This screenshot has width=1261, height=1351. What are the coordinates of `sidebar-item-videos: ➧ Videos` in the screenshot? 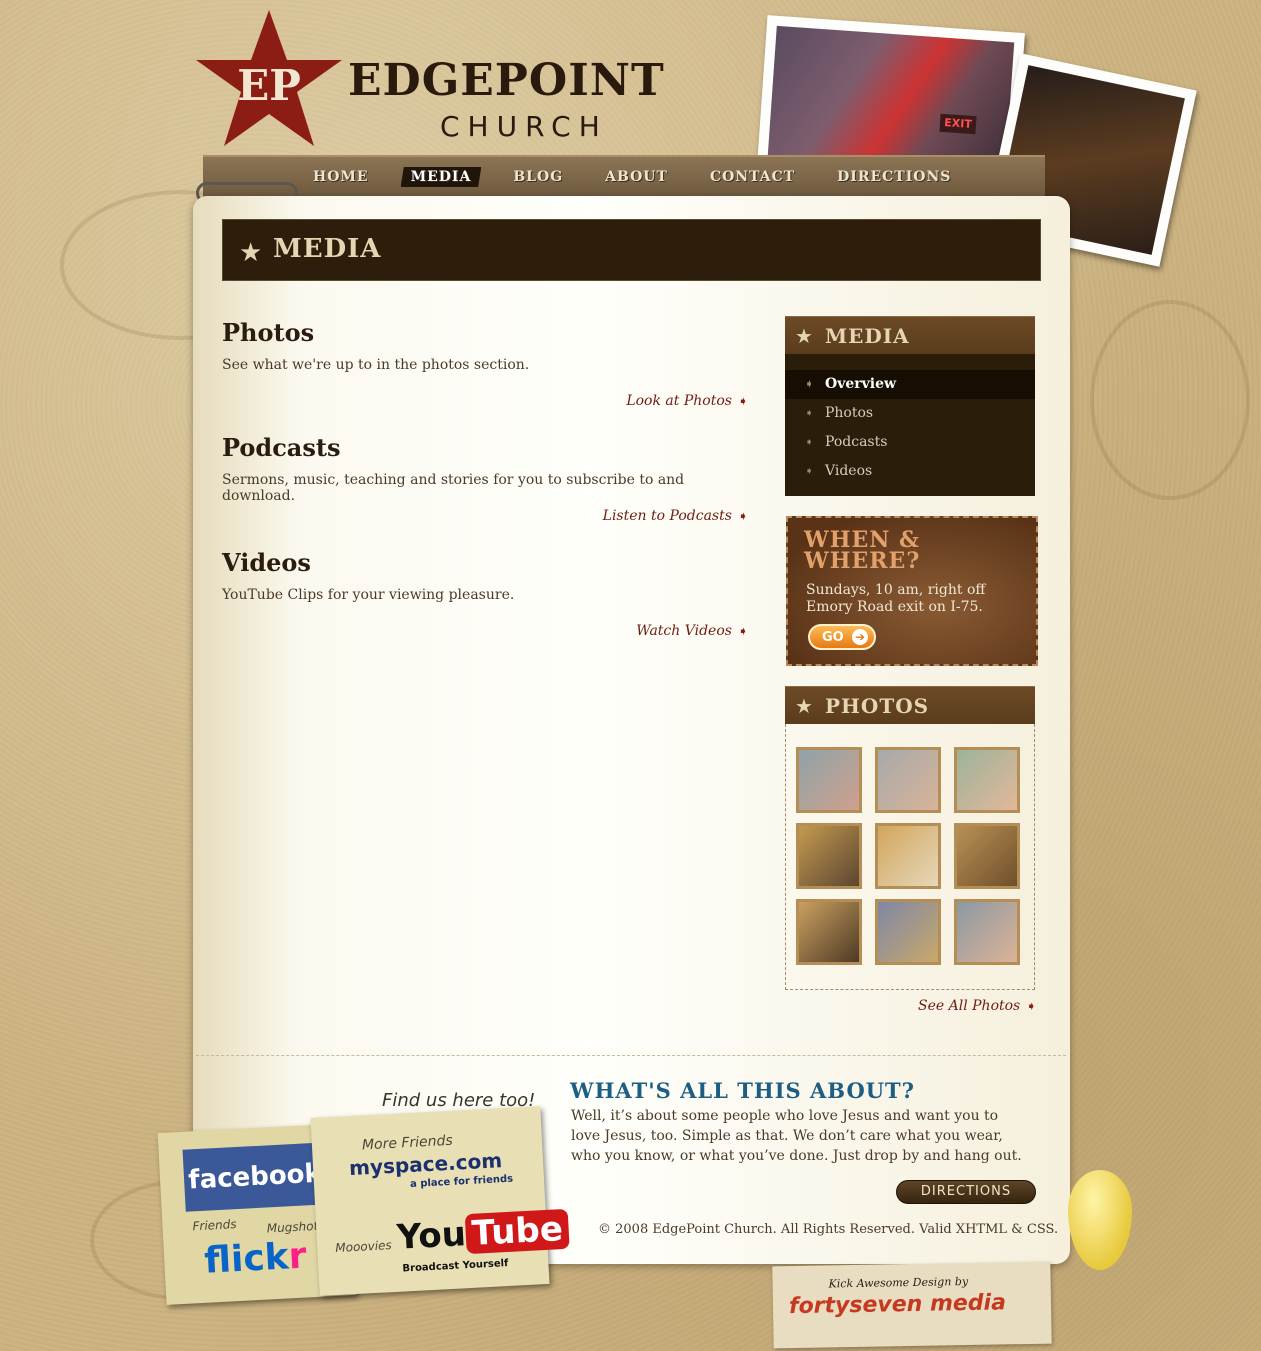 It's located at (910, 471).